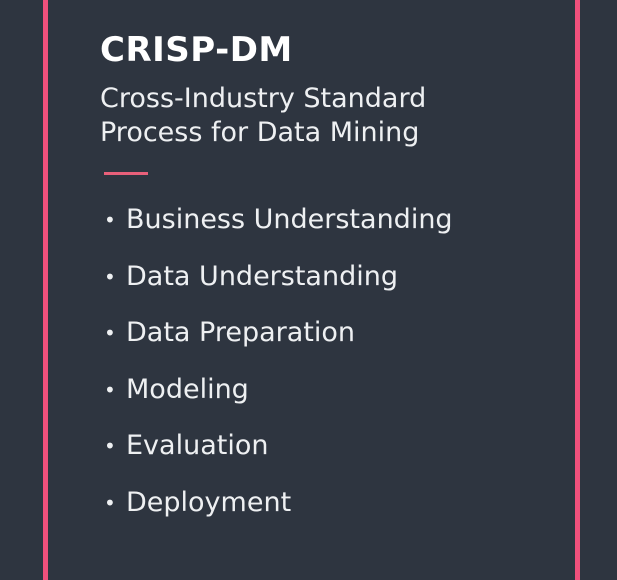 Image resolution: width=617 pixels, height=580 pixels. Describe the element at coordinates (278, 454) in the screenshot. I see `list-item-evaluation: • Evaluation` at that location.